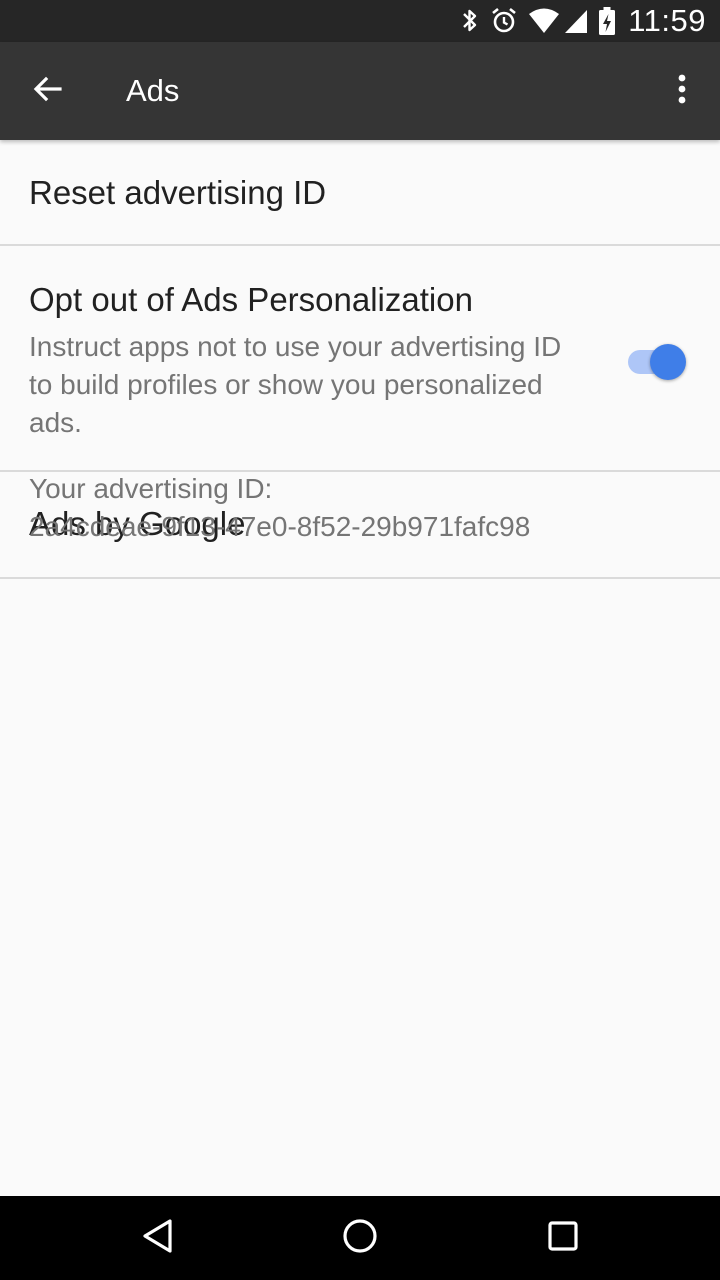 The width and height of the screenshot is (720, 1280). What do you see at coordinates (544, 21) in the screenshot?
I see `wifi-icon` at bounding box center [544, 21].